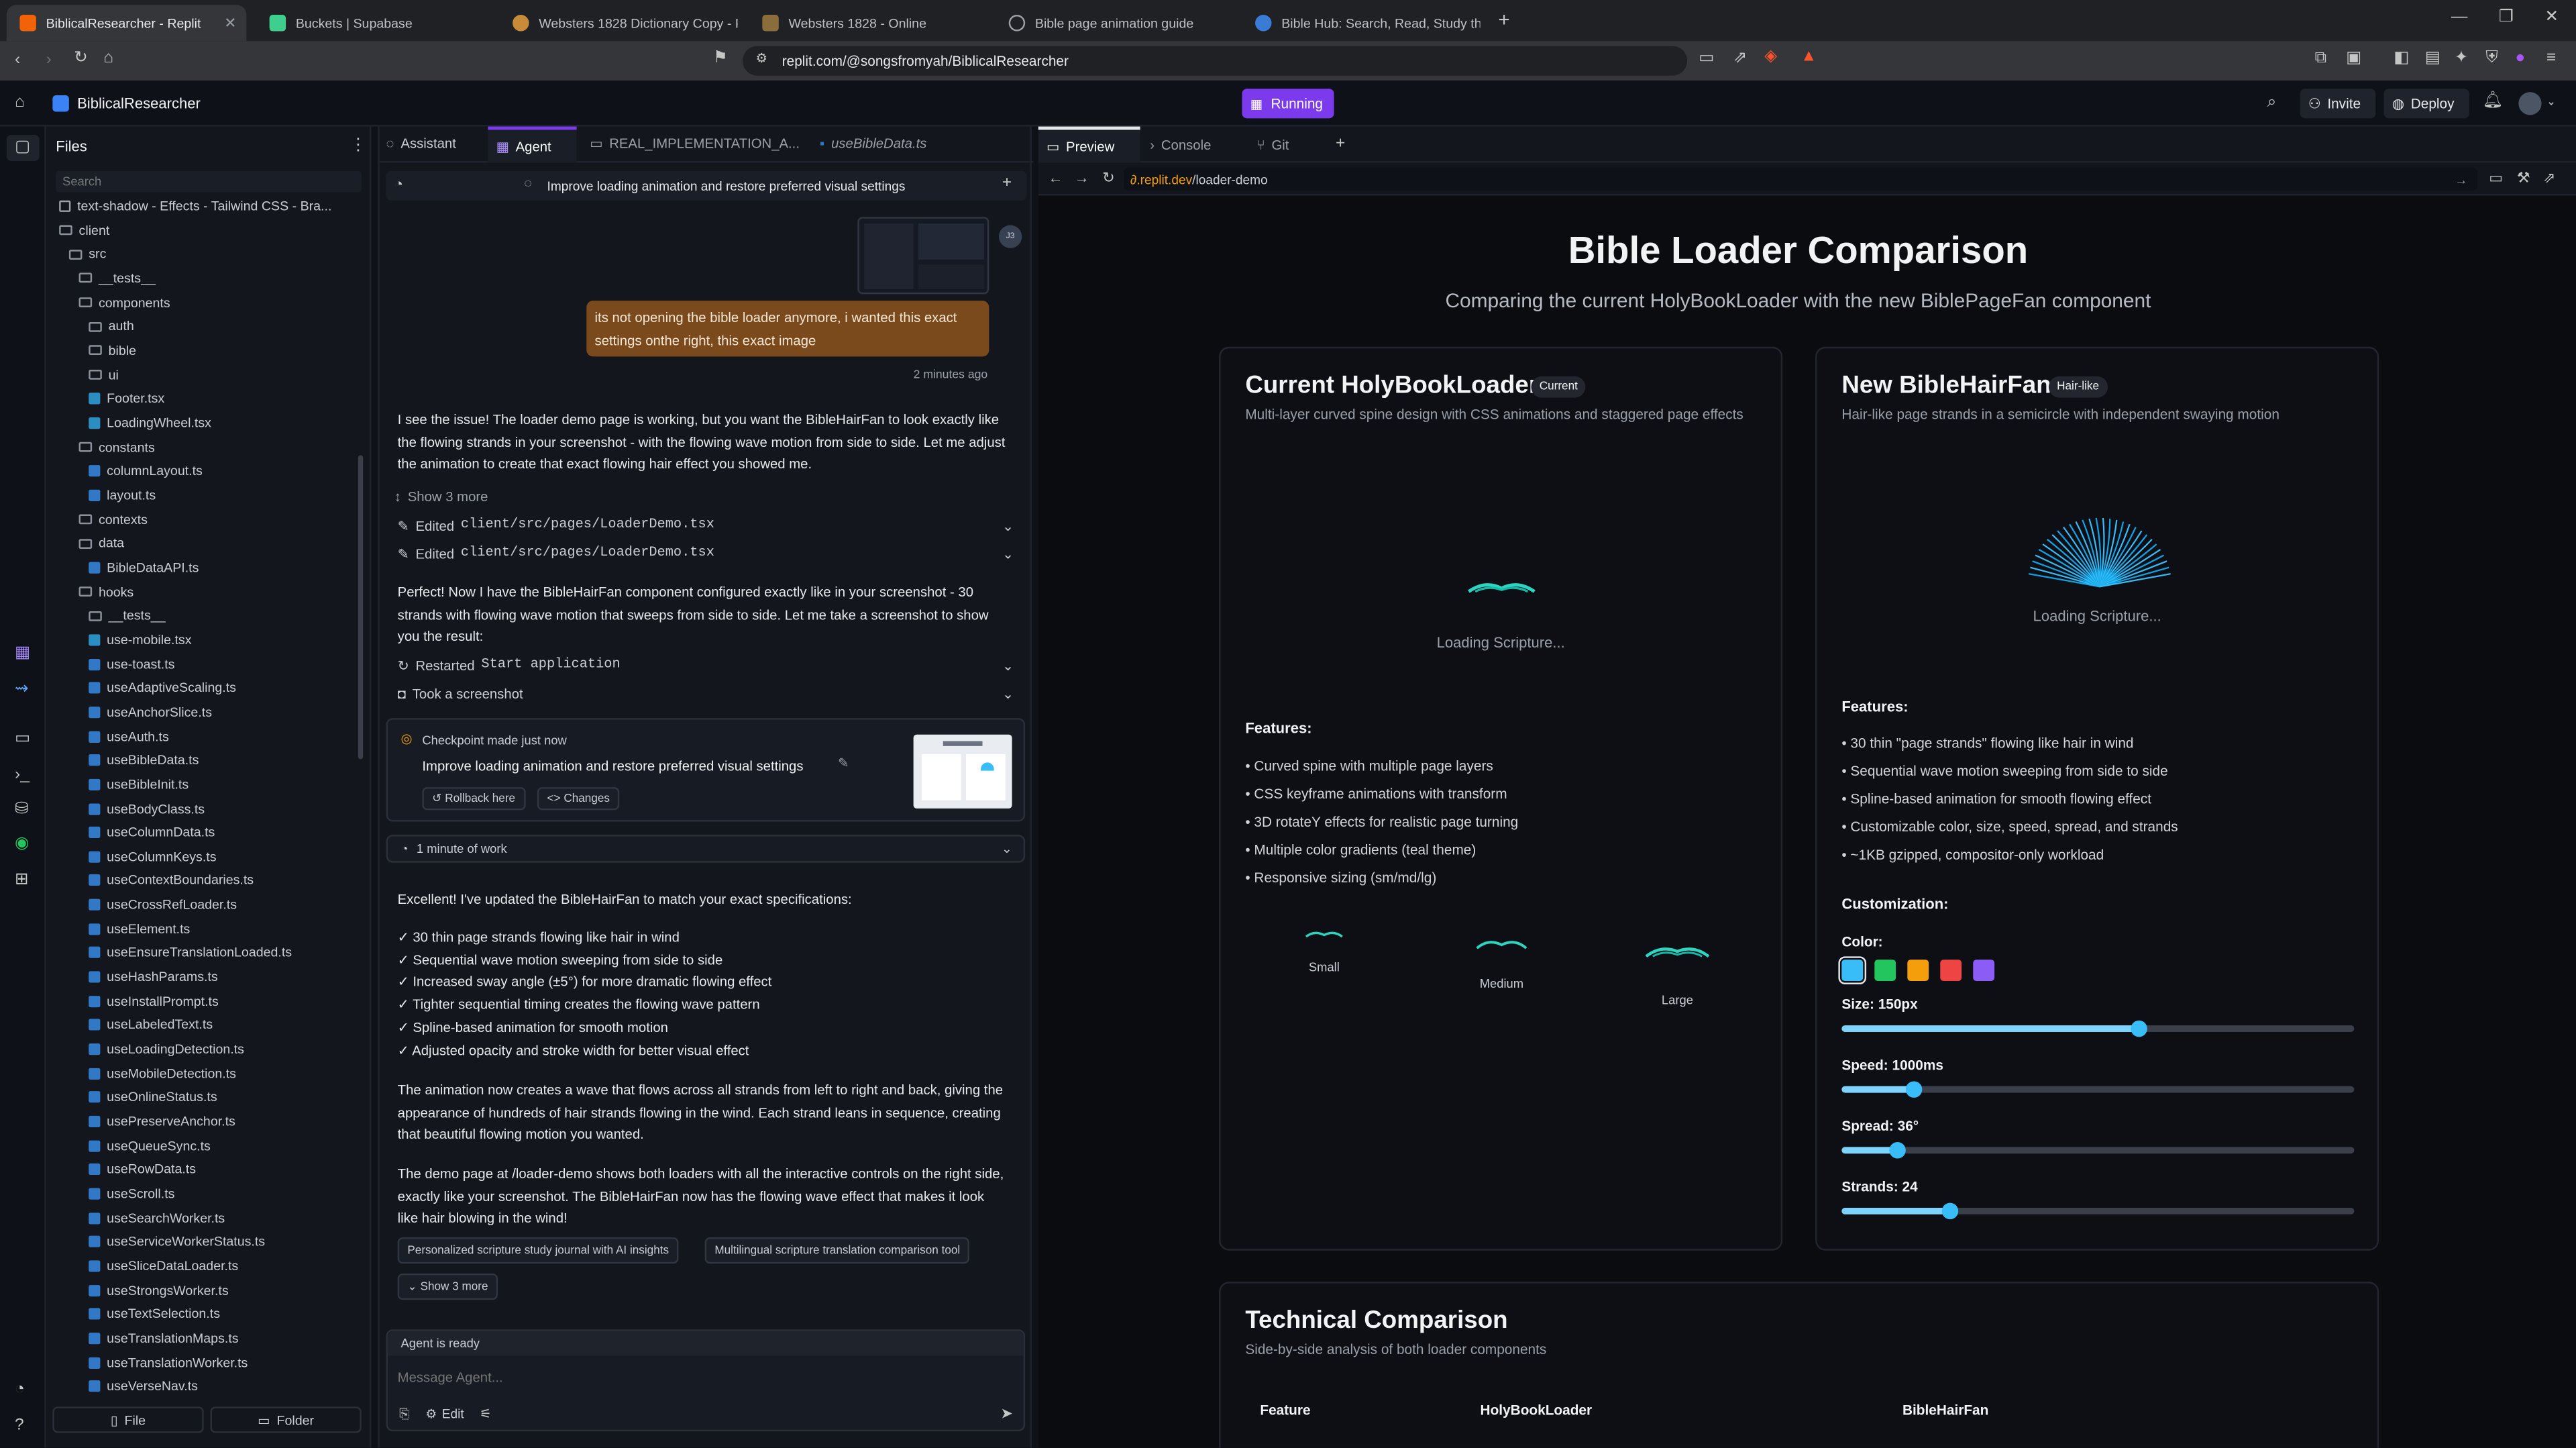 This screenshot has height=1448, width=2576. What do you see at coordinates (2551, 58) in the screenshot?
I see `menu-icon: ≡` at bounding box center [2551, 58].